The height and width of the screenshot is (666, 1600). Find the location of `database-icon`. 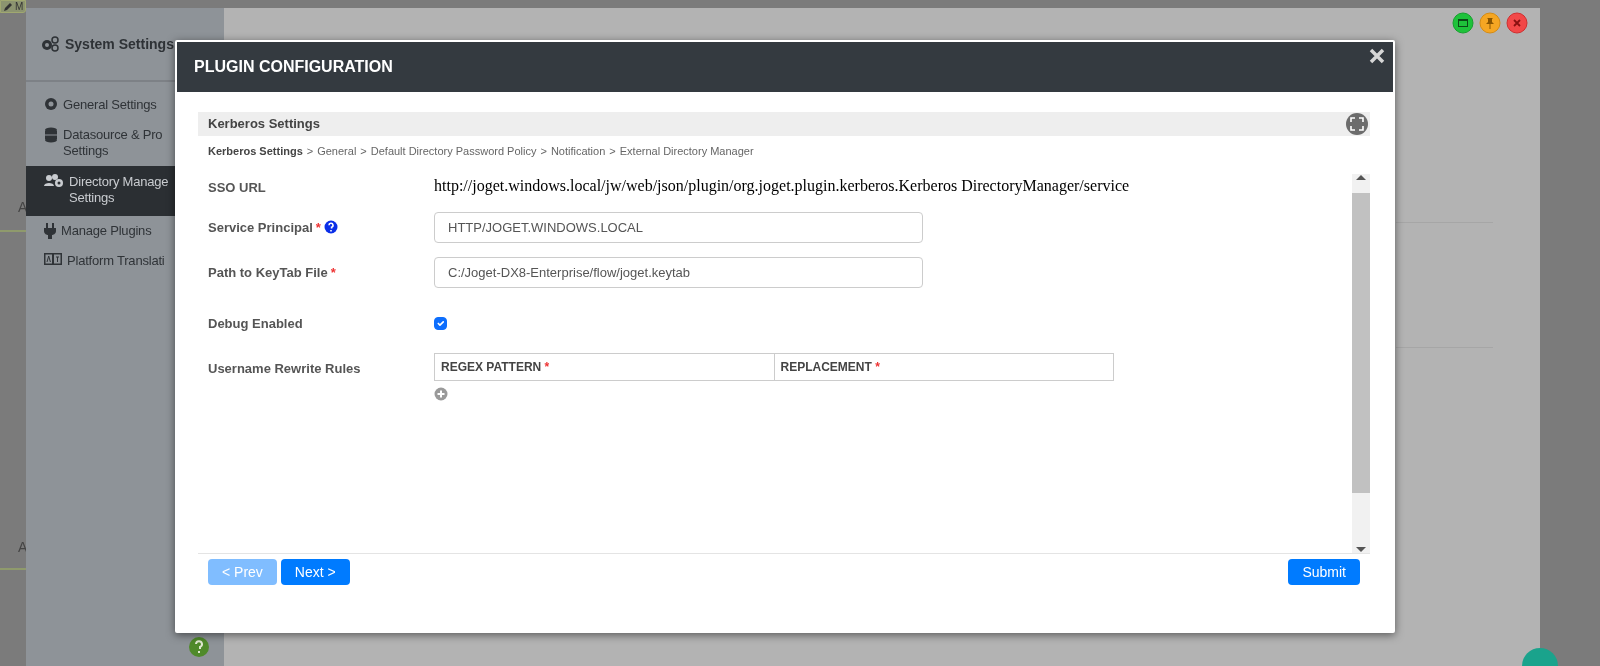

database-icon is located at coordinates (51, 135).